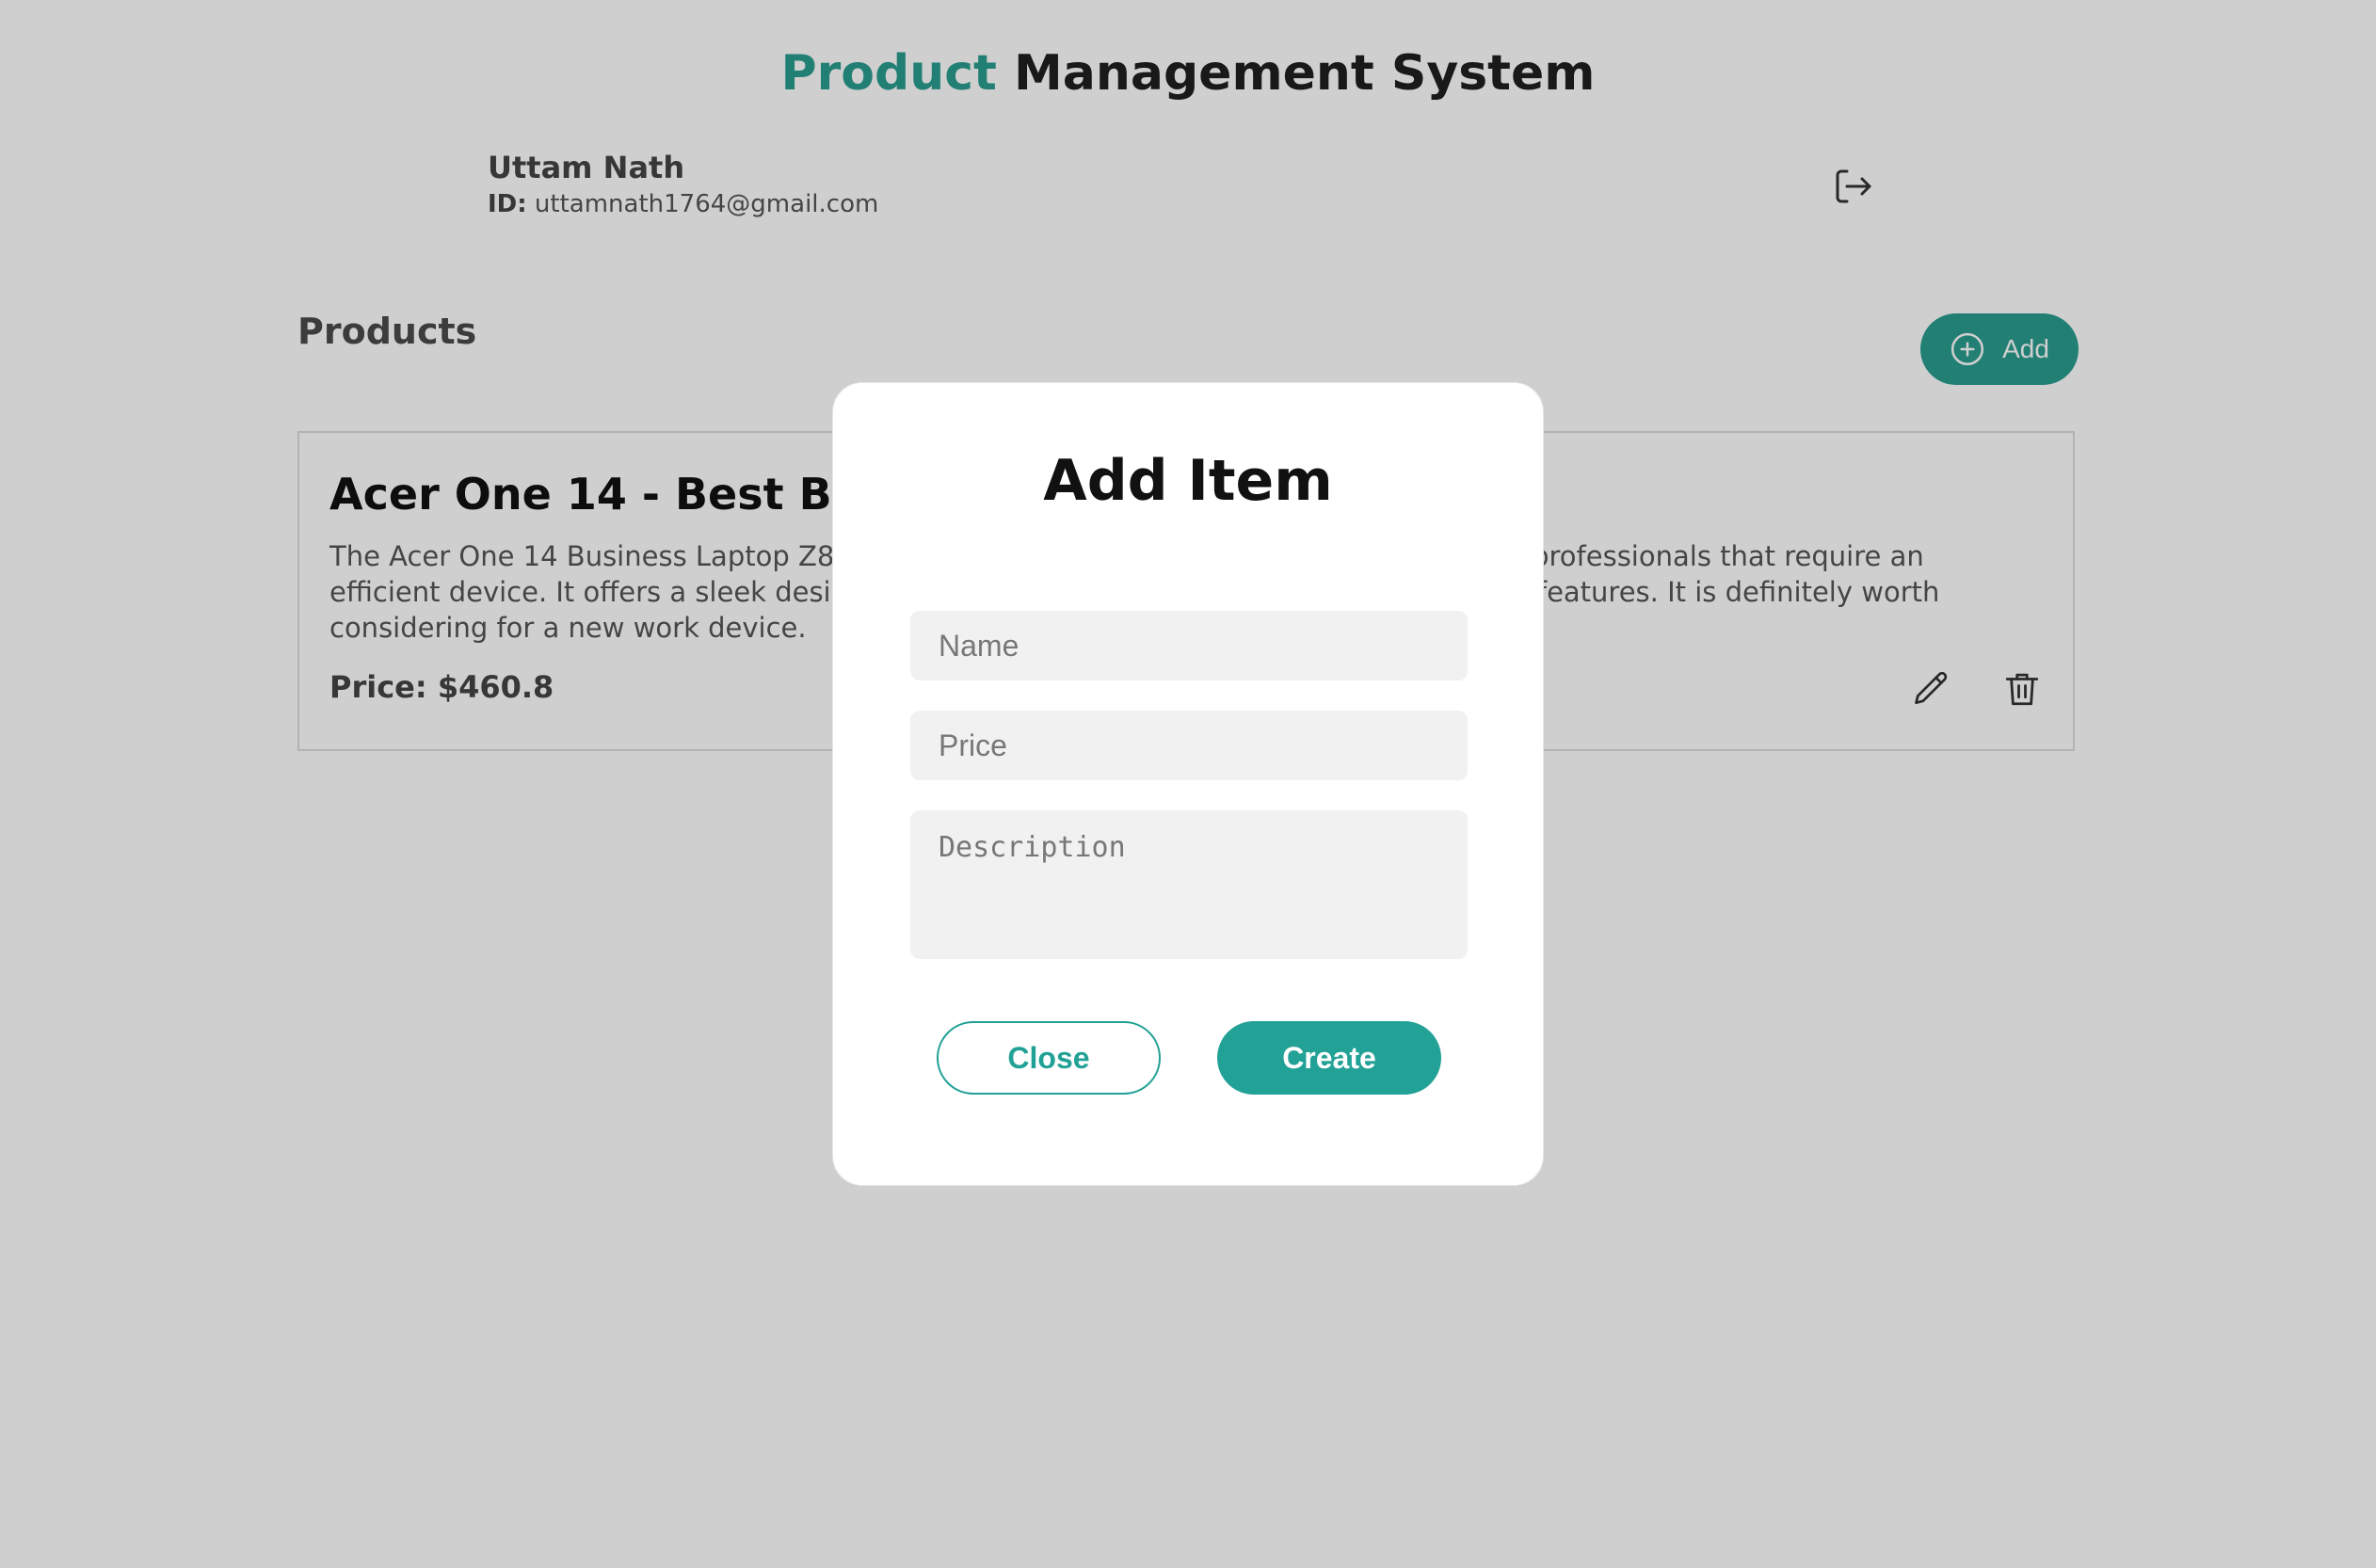 This screenshot has width=2376, height=1568. What do you see at coordinates (1049, 1058) in the screenshot?
I see `close-button: Close` at bounding box center [1049, 1058].